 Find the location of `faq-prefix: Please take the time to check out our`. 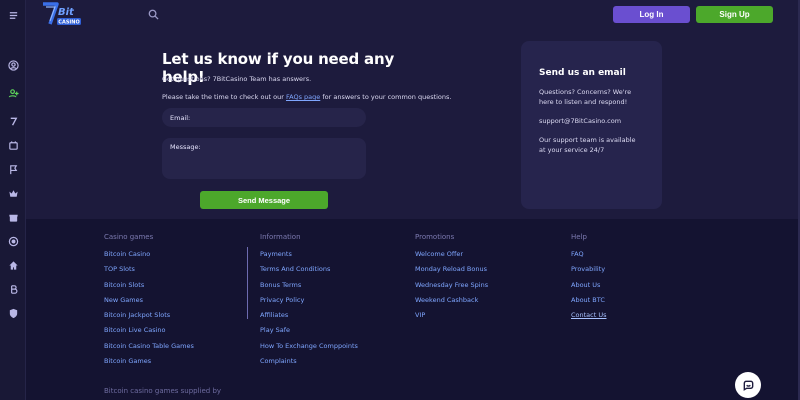

faq-prefix: Please take the time to check out our is located at coordinates (224, 97).